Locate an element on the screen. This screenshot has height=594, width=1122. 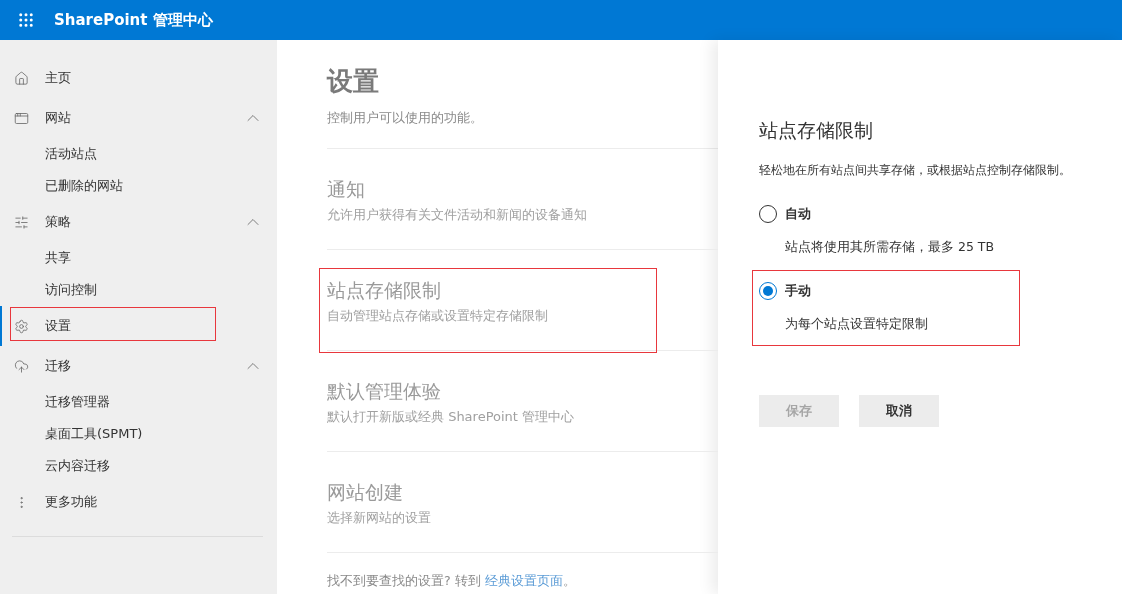
section-description: 自动管理站点存储或设置特定存储限制 is located at coordinates (438, 316).